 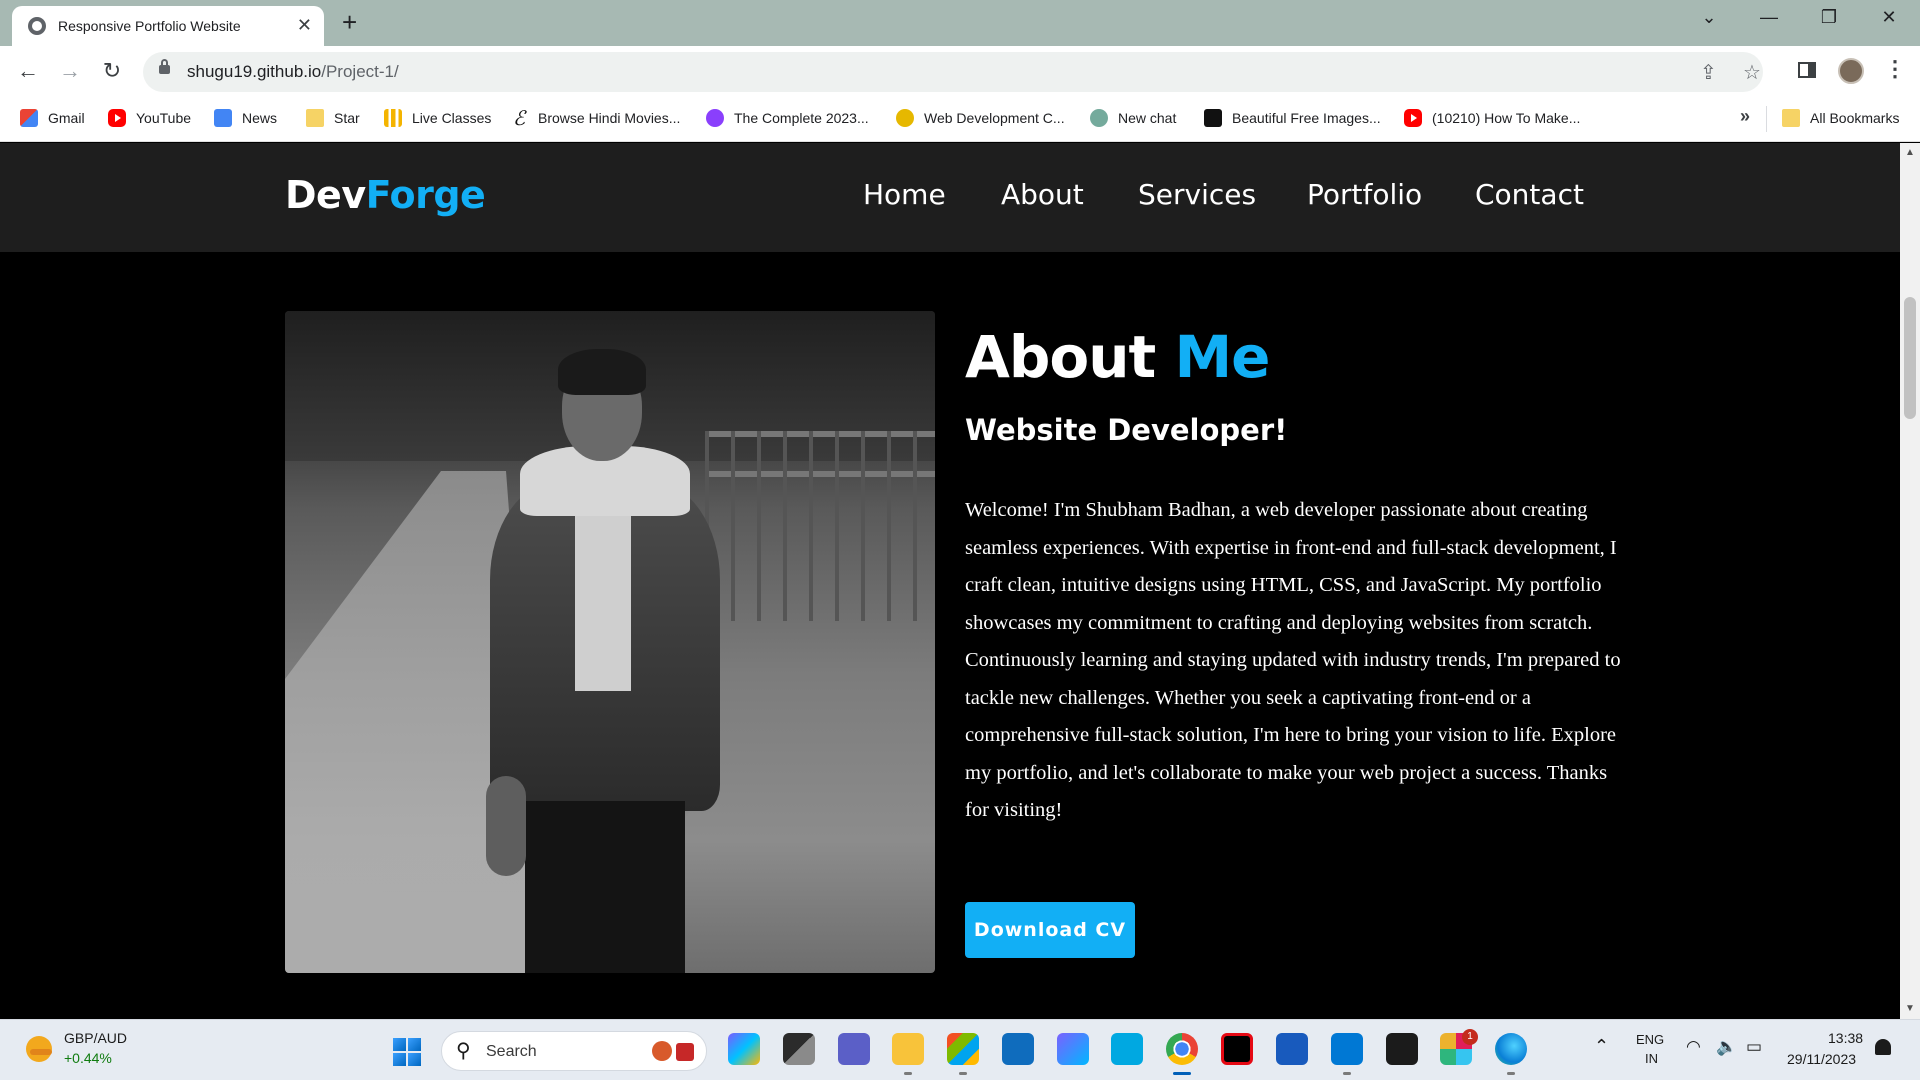 What do you see at coordinates (1910, 358) in the screenshot?
I see `scrollbar-thumb` at bounding box center [1910, 358].